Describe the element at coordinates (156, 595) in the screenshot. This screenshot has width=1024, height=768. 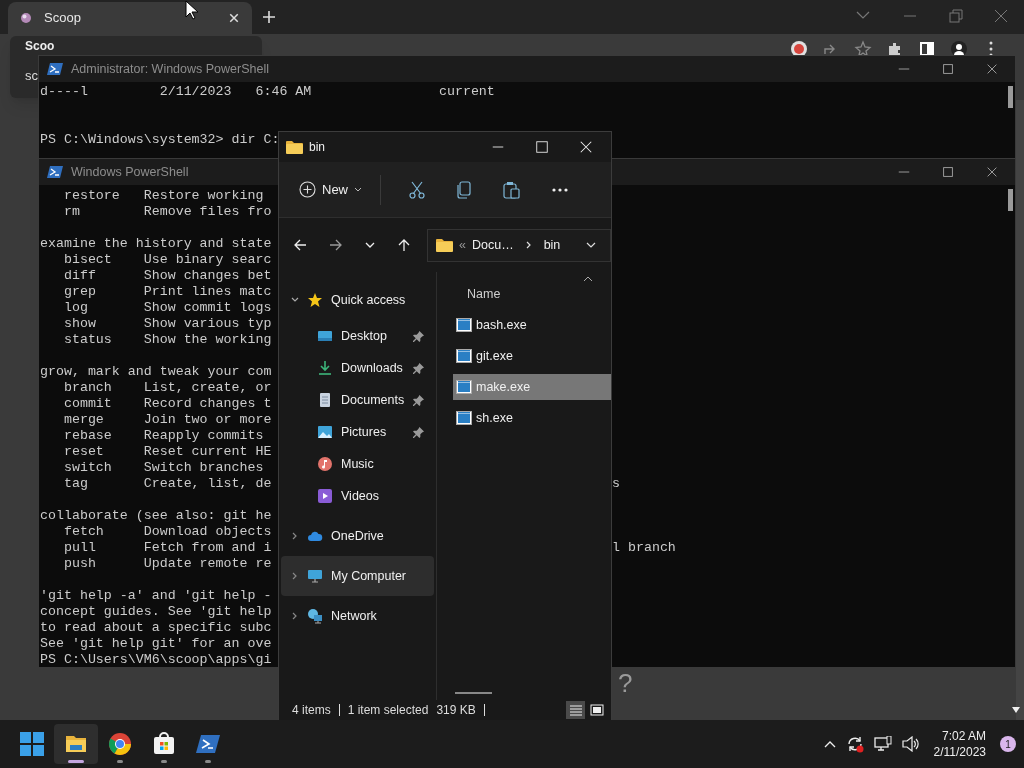
I see `terminal-line: 'git help -a' and 'git help -` at that location.